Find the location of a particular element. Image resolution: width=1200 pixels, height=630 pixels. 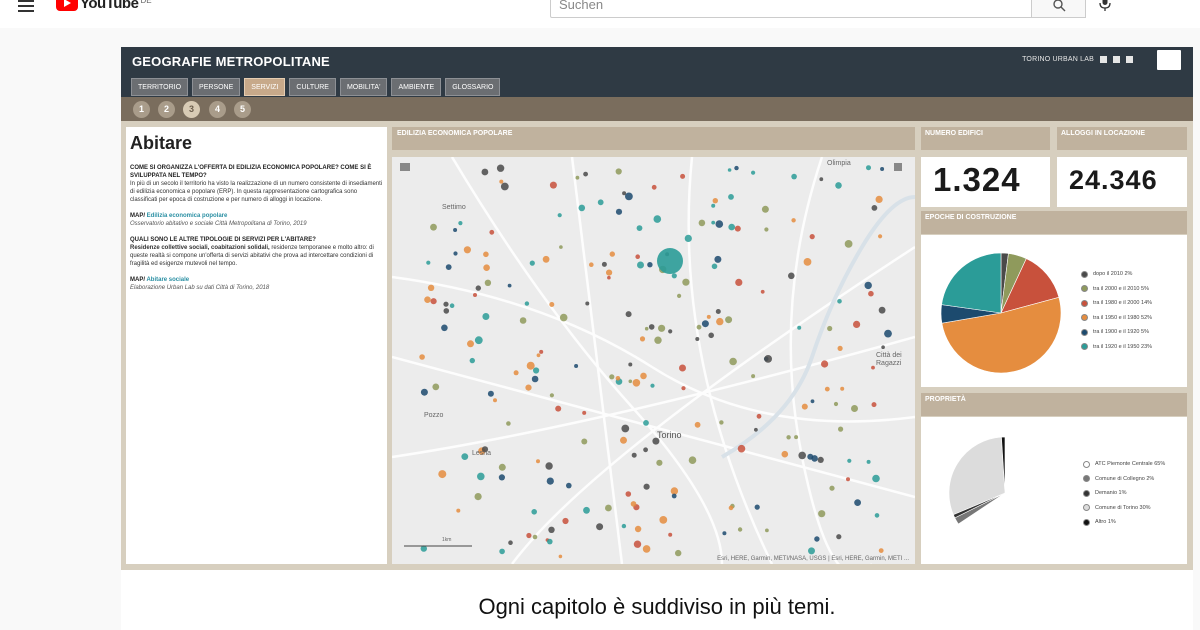

link-icon is located at coordinates (1129, 59).